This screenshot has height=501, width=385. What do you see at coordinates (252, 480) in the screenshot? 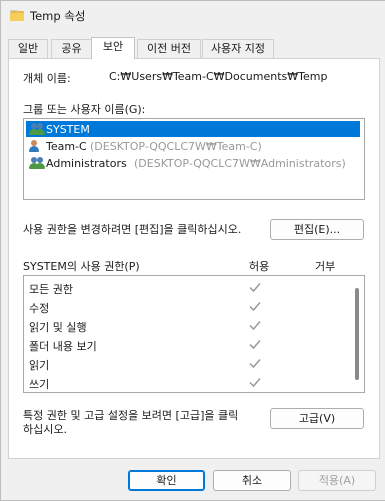
I see `cancel-button: 취소` at bounding box center [252, 480].